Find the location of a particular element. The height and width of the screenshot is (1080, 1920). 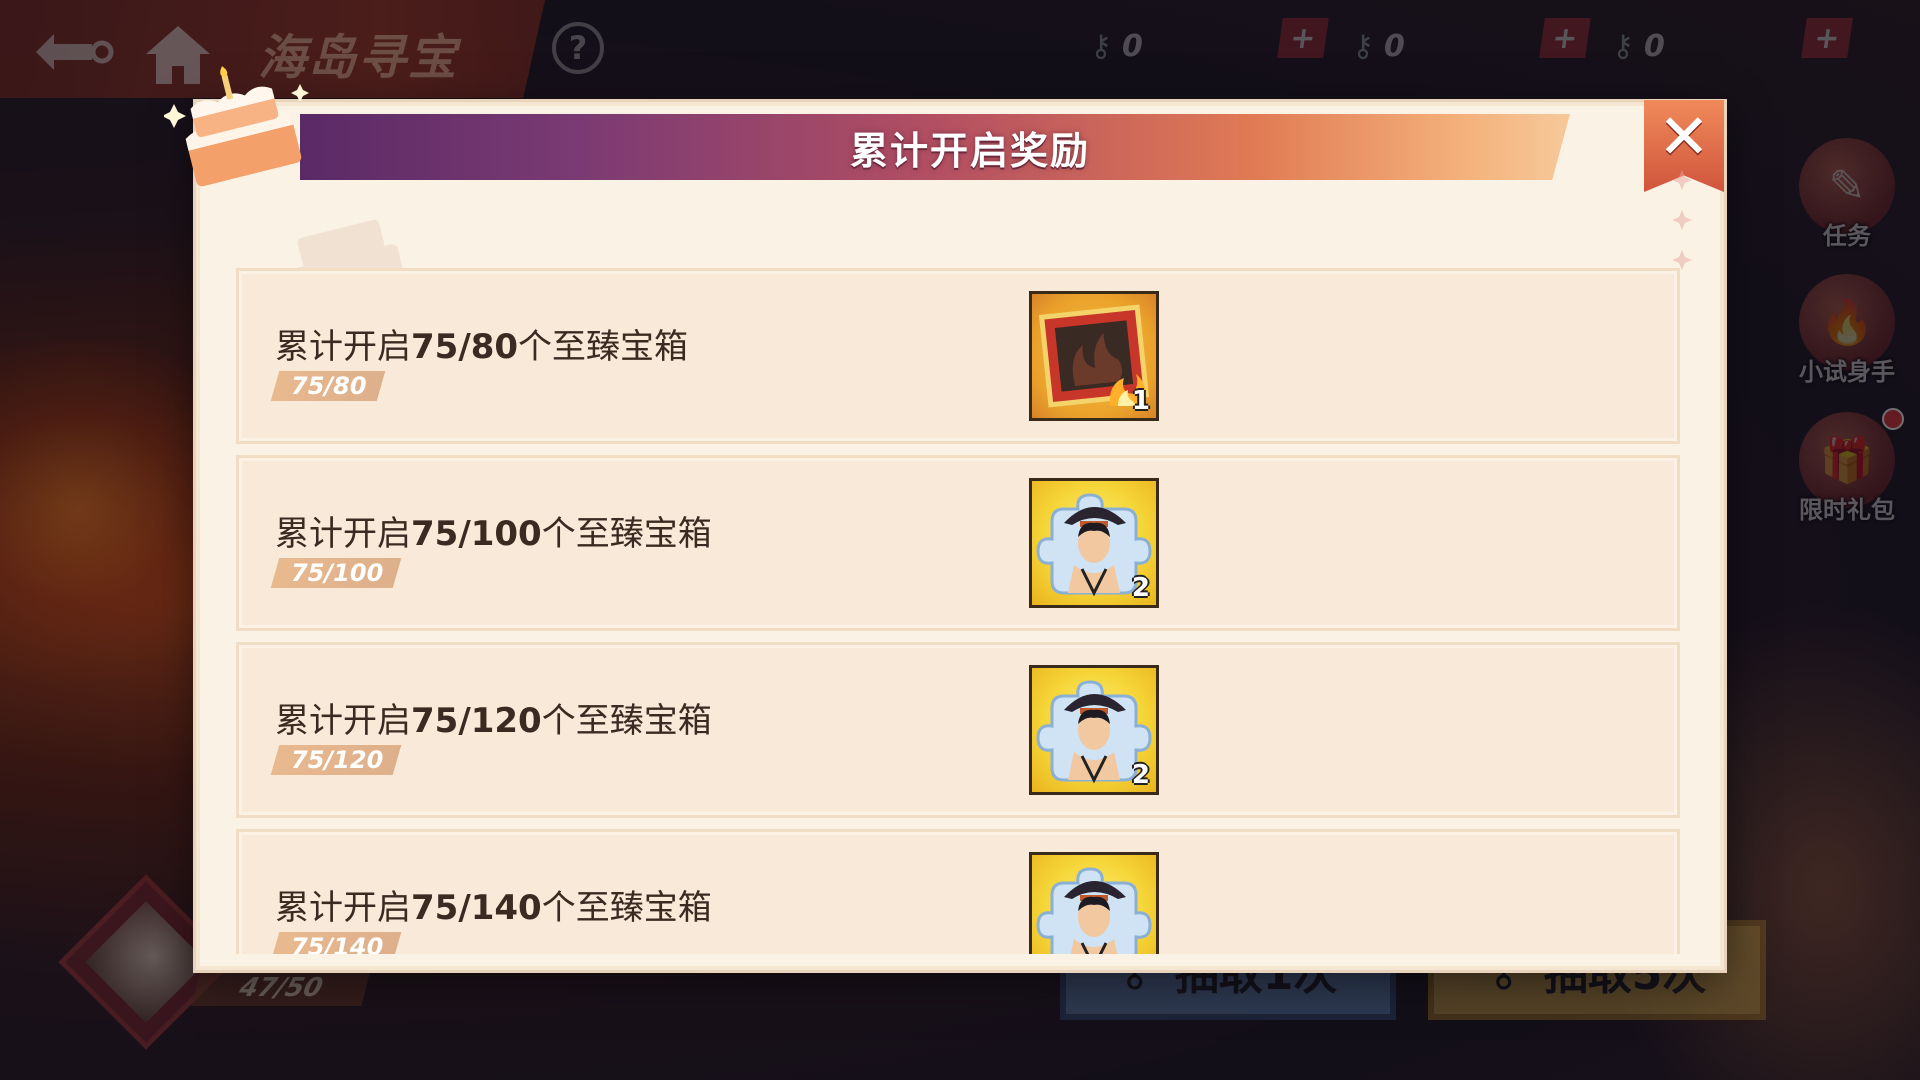

puzzle-piece-icon is located at coordinates (1094, 910).